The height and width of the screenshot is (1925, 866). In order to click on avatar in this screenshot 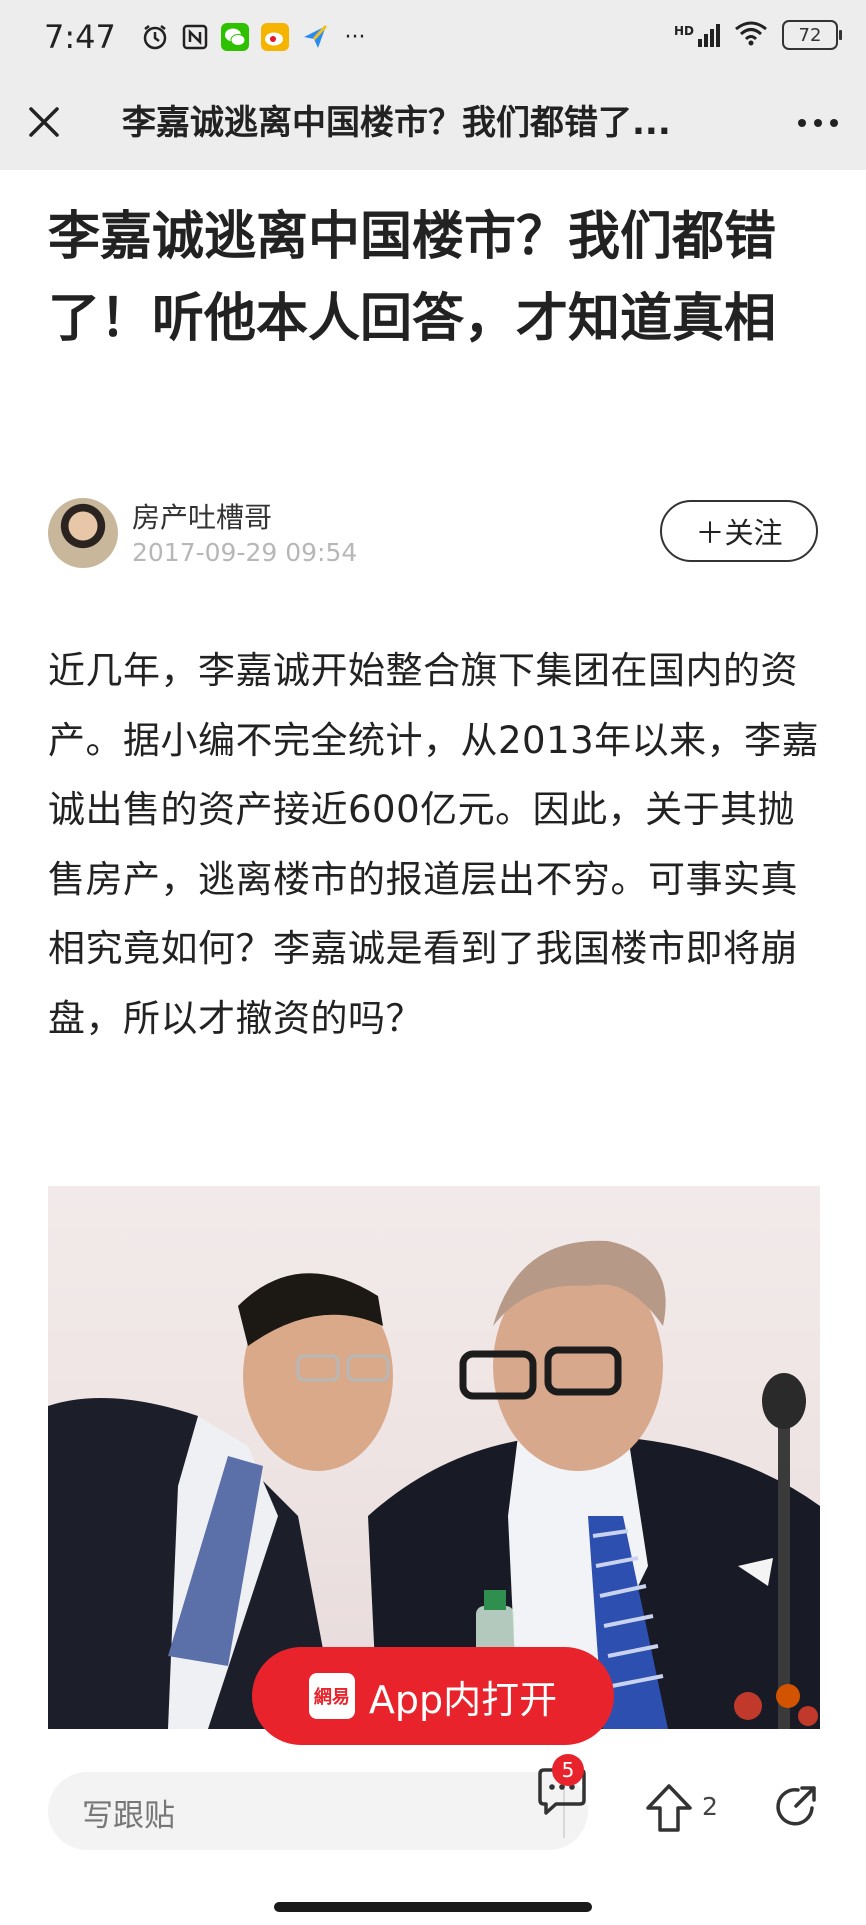, I will do `click(83, 533)`.